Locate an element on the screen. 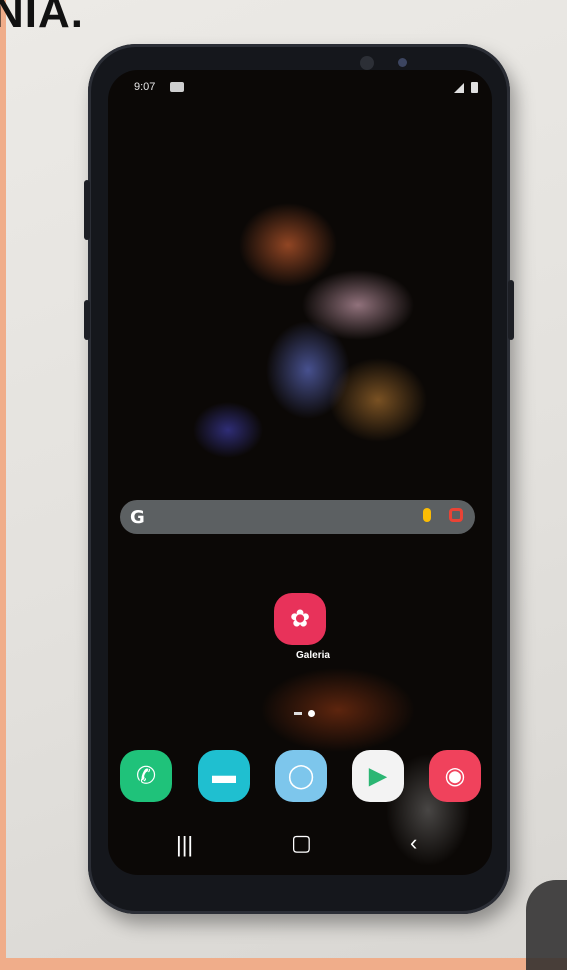 This screenshot has height=970, width=567. partial-header-text: NIA. is located at coordinates (42, 18).